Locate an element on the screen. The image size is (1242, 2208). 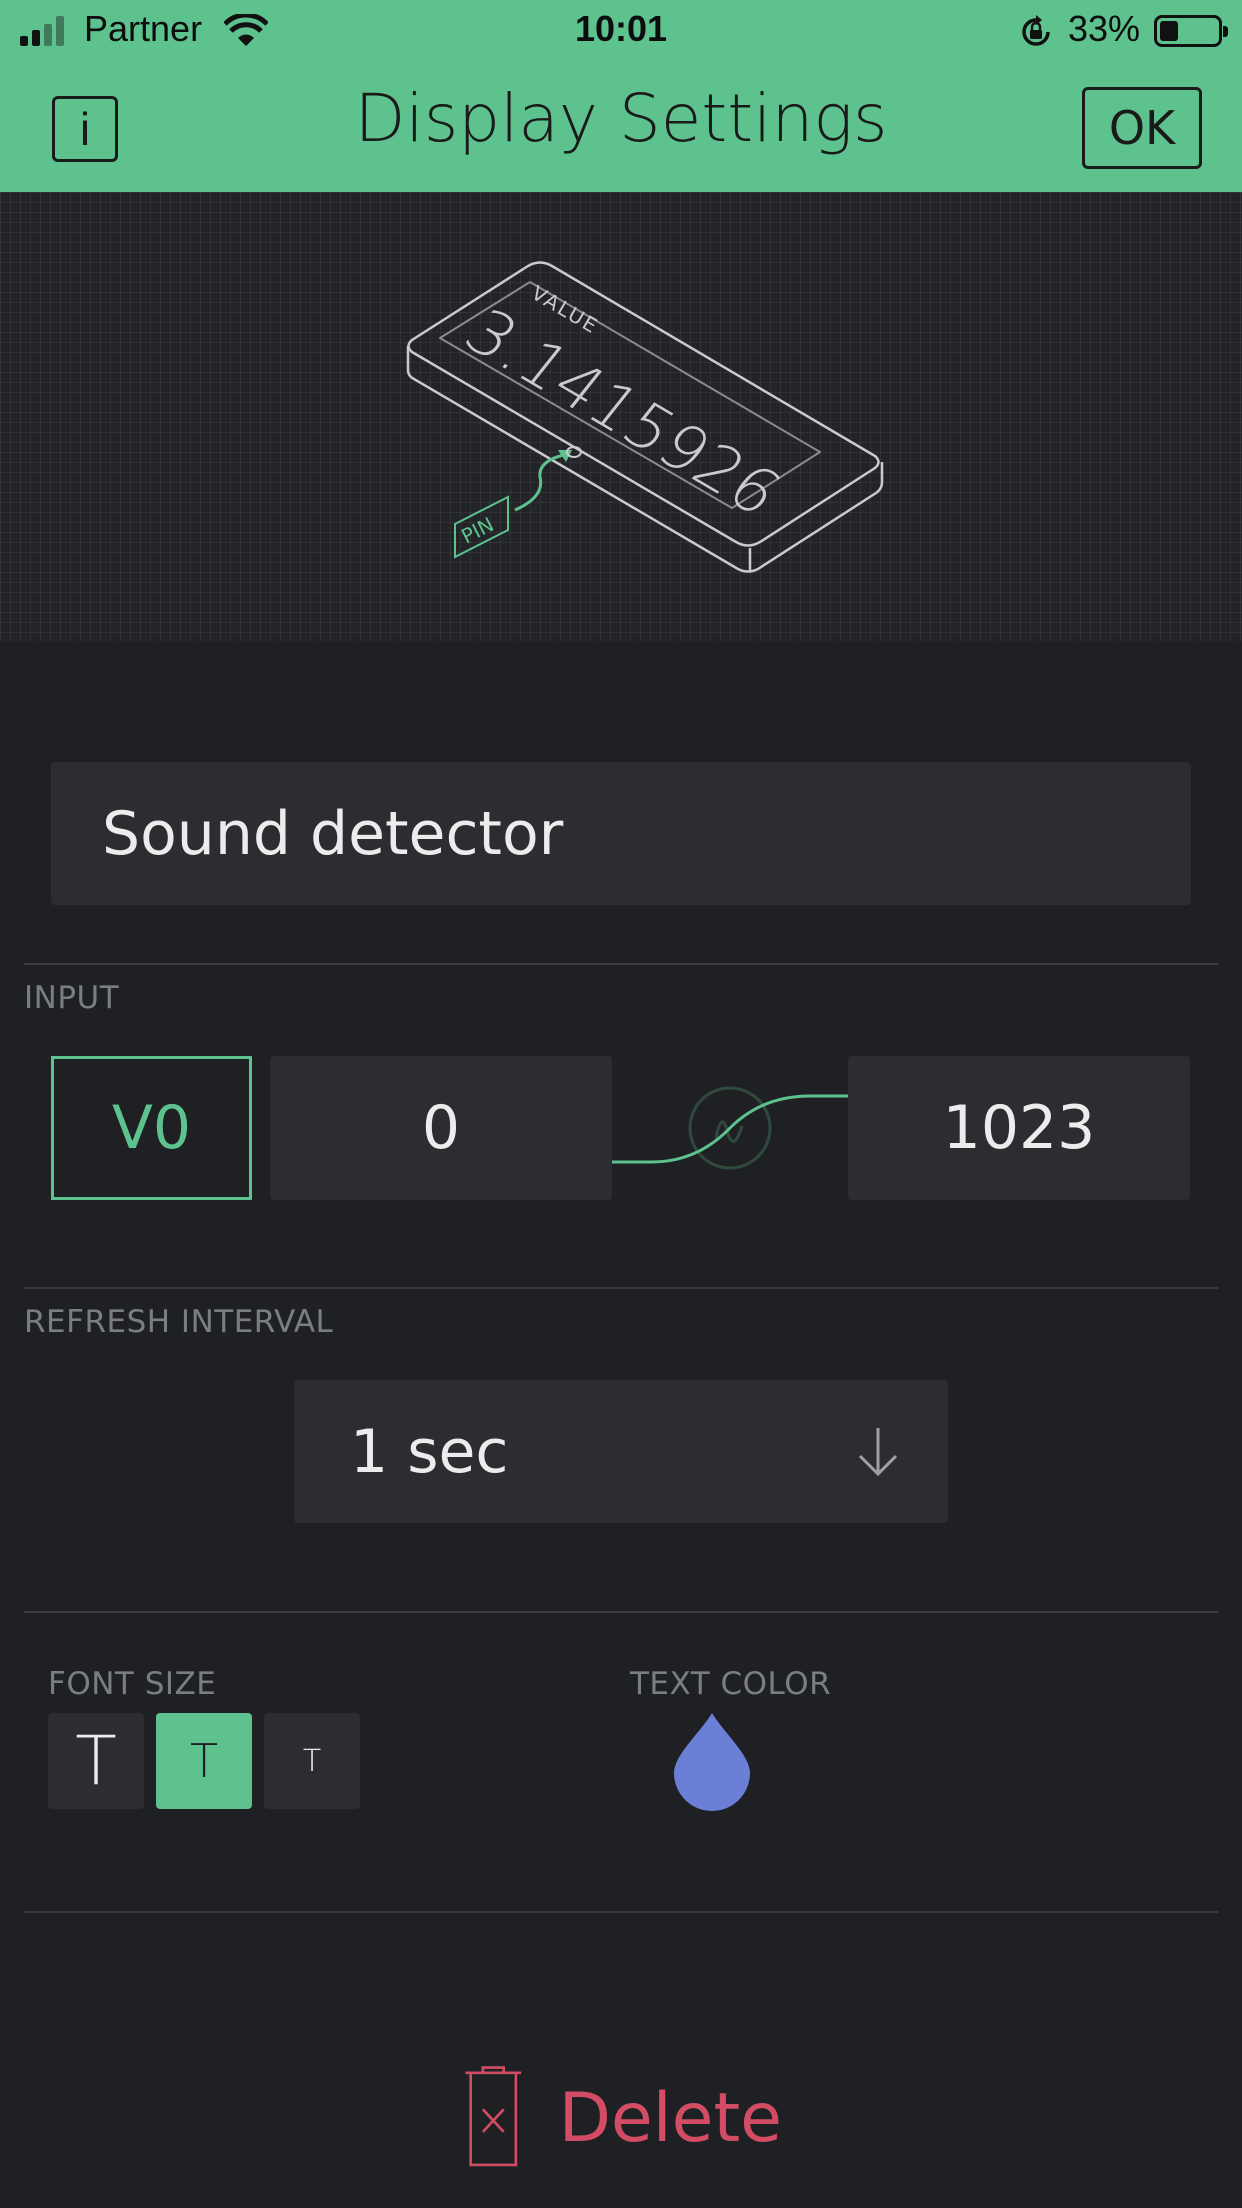
preview-pin-tag: PIN is located at coordinates (481, 527).